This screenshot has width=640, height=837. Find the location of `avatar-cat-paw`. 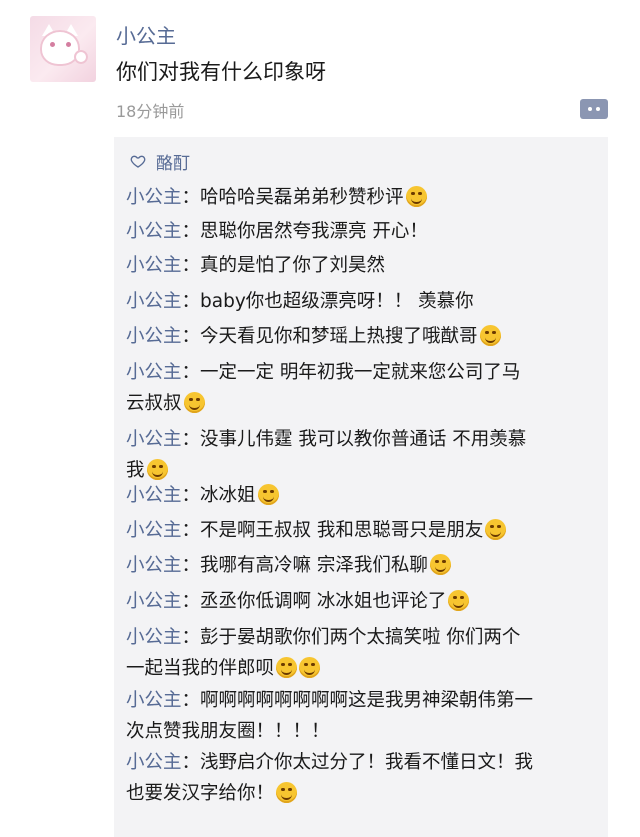

avatar-cat-paw is located at coordinates (81, 57).